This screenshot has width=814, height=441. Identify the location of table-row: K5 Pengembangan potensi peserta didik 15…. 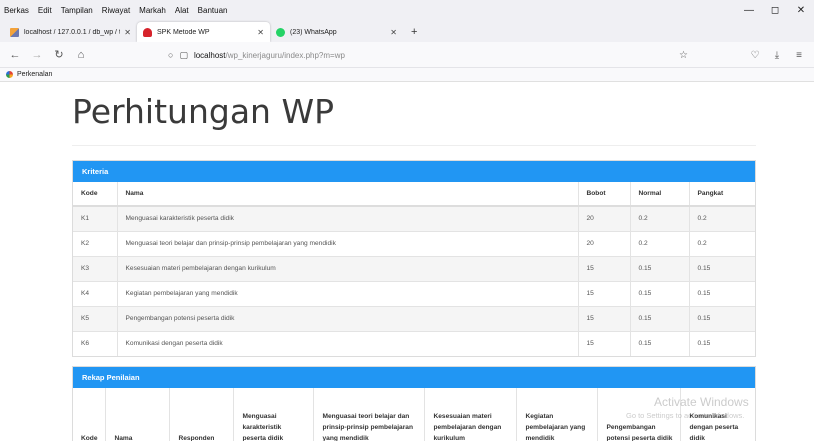
(414, 318).